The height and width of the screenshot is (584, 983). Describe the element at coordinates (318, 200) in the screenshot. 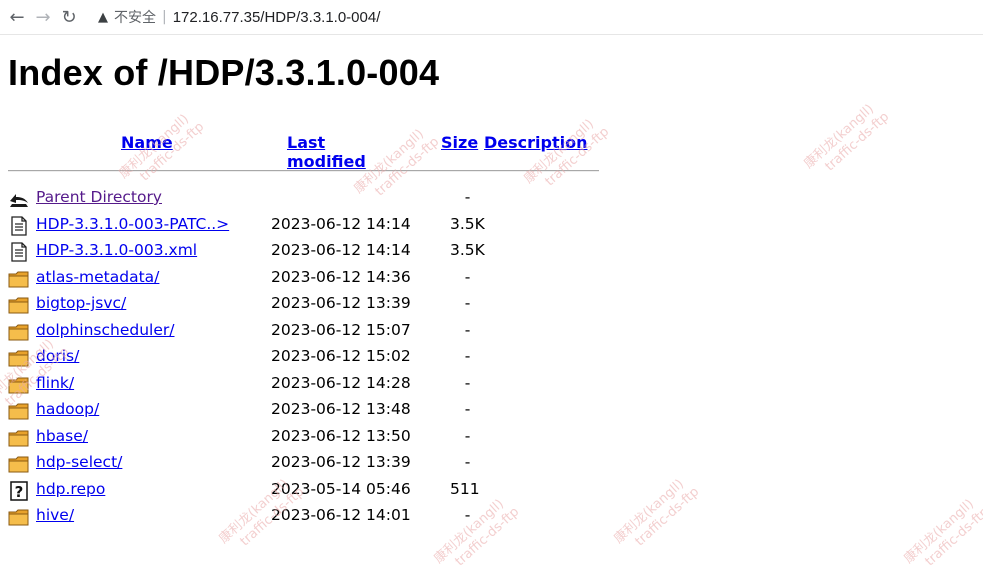

I see `parent-directory-row: Parent Directory -` at that location.